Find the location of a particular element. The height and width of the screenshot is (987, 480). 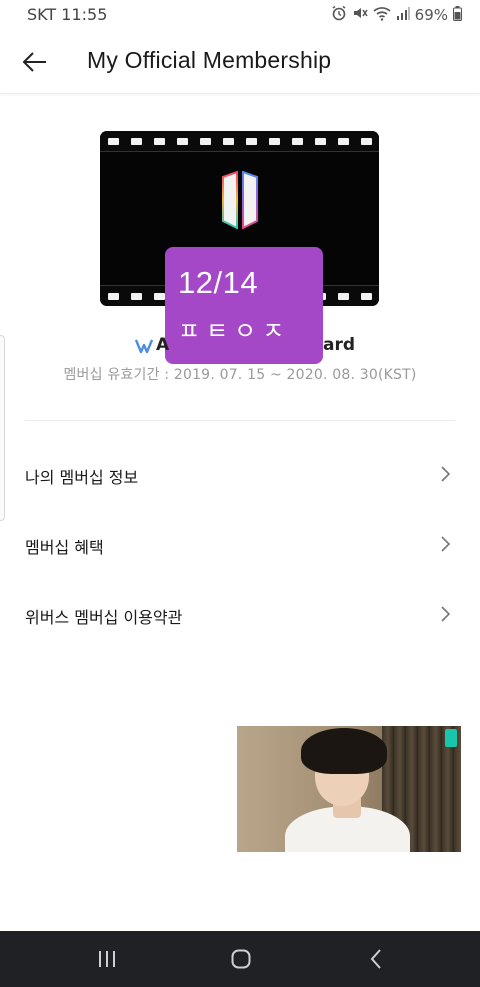

card-name-row is located at coordinates (144, 346).